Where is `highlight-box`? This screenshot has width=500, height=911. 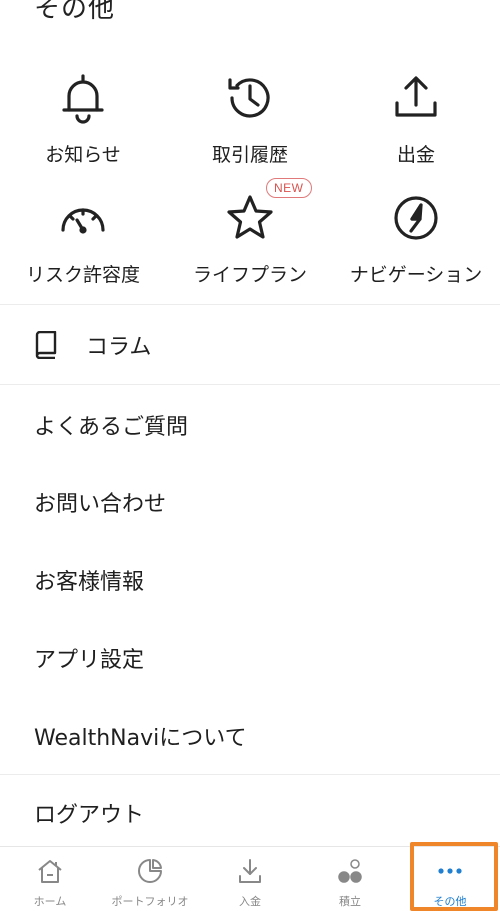
highlight-box is located at coordinates (454, 876).